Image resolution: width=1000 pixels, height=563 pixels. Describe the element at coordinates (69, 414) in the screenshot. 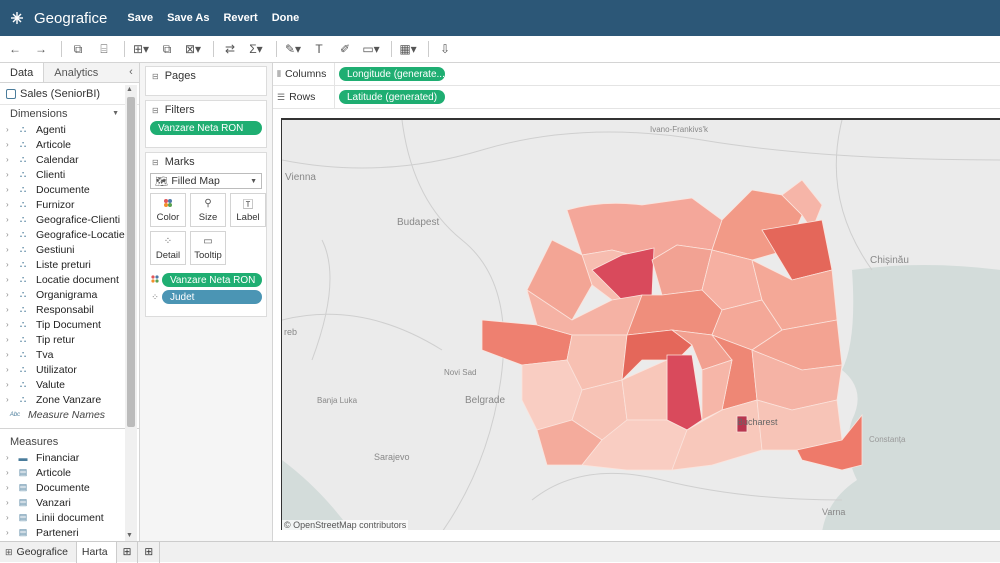

I see `measure-names-field: Abc Measure Names` at that location.